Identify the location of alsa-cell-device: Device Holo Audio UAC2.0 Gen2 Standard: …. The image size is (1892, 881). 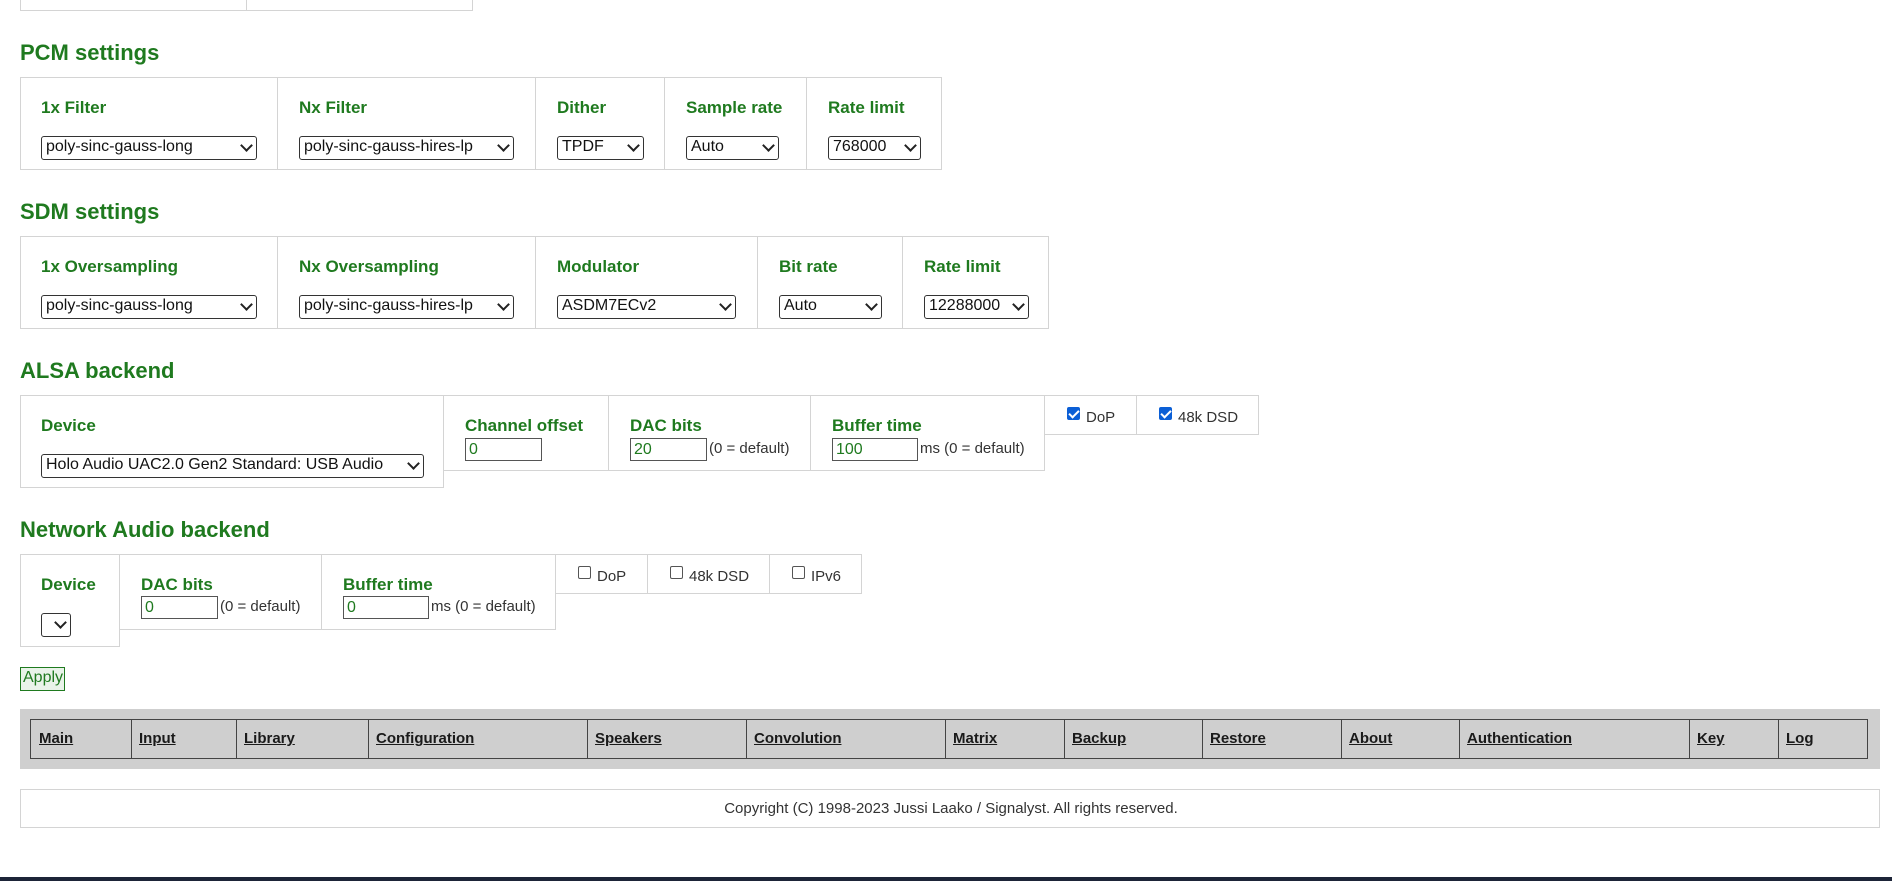
(232, 441).